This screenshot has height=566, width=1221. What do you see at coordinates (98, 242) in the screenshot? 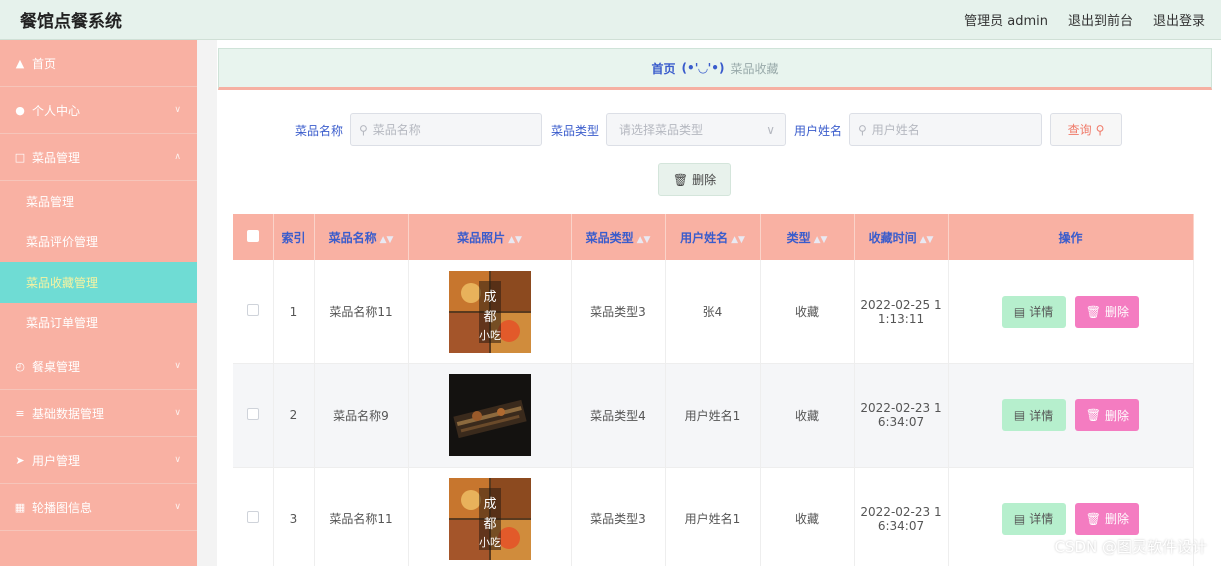
I see `sidebar-subitem-dish-review: 菜品评价管理` at bounding box center [98, 242].